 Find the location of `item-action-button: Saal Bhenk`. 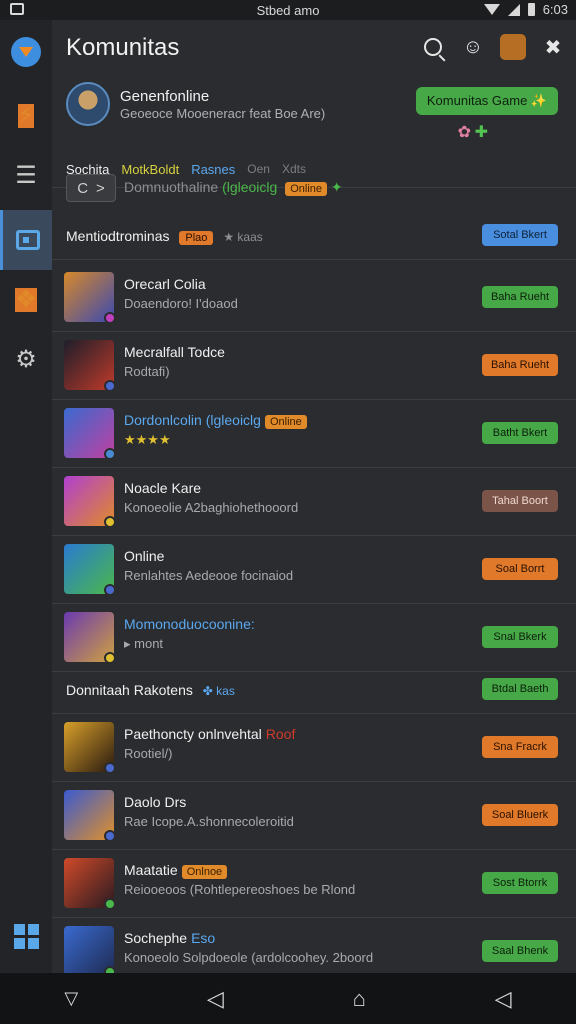

item-action-button: Saal Bhenk is located at coordinates (520, 951).